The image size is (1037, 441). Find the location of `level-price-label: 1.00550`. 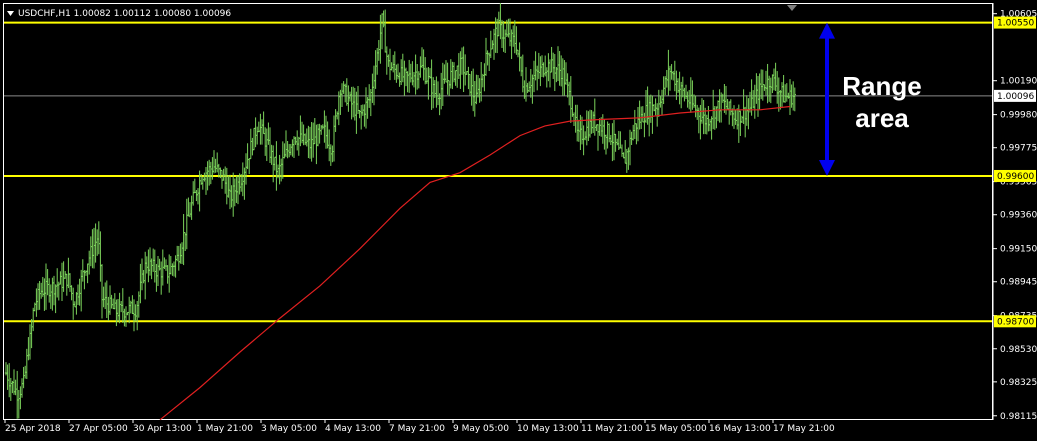

level-price-label: 1.00550 is located at coordinates (1015, 24).